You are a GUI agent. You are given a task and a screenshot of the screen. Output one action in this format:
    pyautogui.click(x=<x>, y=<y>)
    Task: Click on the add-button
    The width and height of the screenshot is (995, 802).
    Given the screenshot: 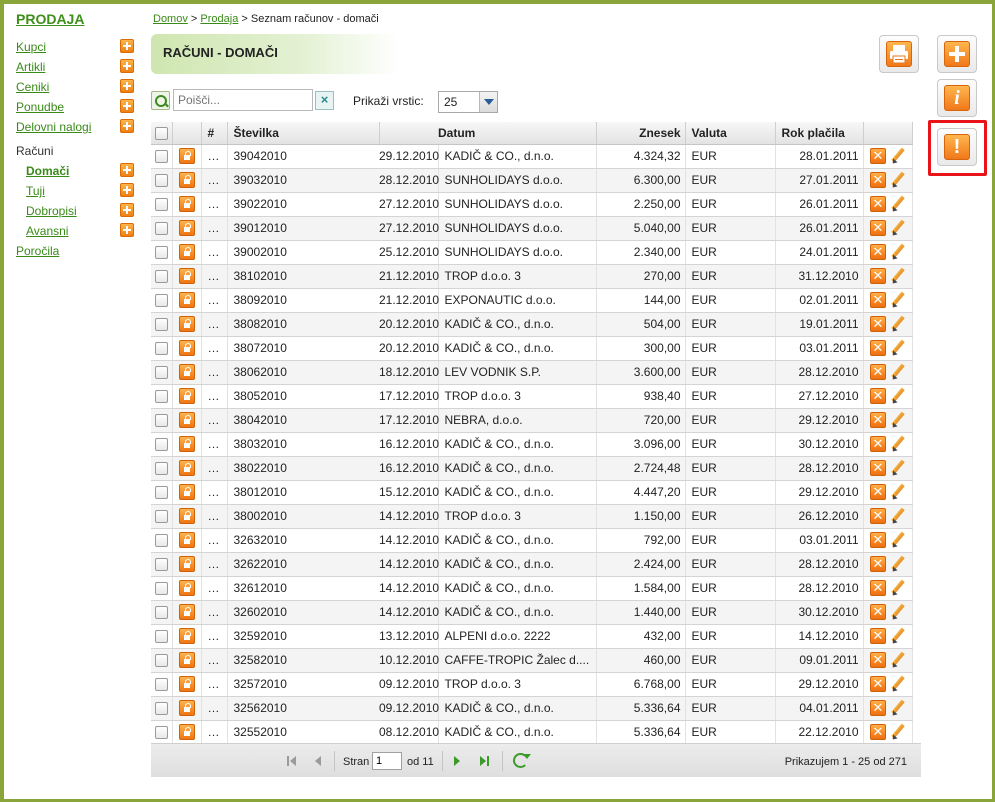 What is the action you would take?
    pyautogui.click(x=957, y=54)
    